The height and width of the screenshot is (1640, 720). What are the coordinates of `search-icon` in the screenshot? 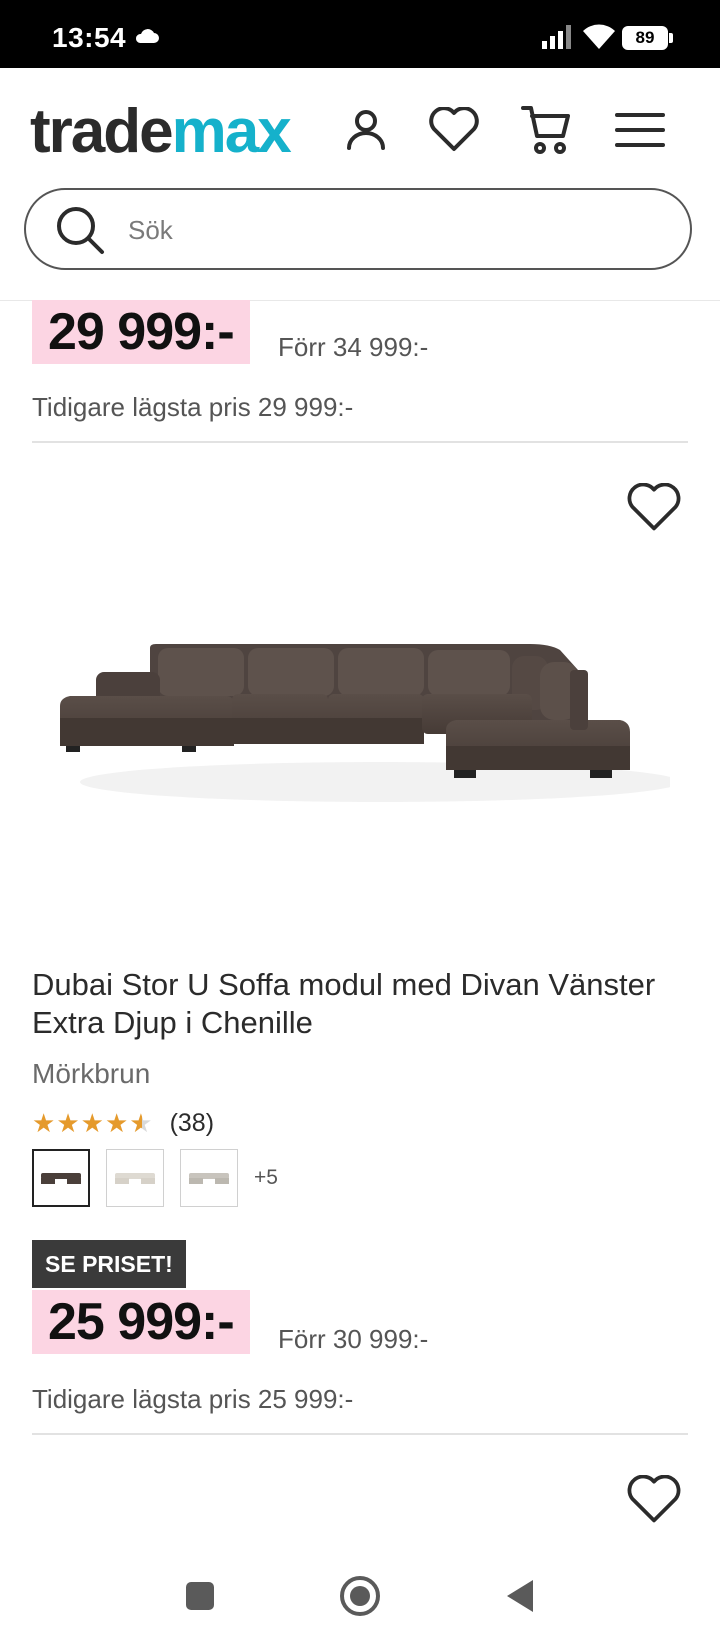 It's located at (81, 233).